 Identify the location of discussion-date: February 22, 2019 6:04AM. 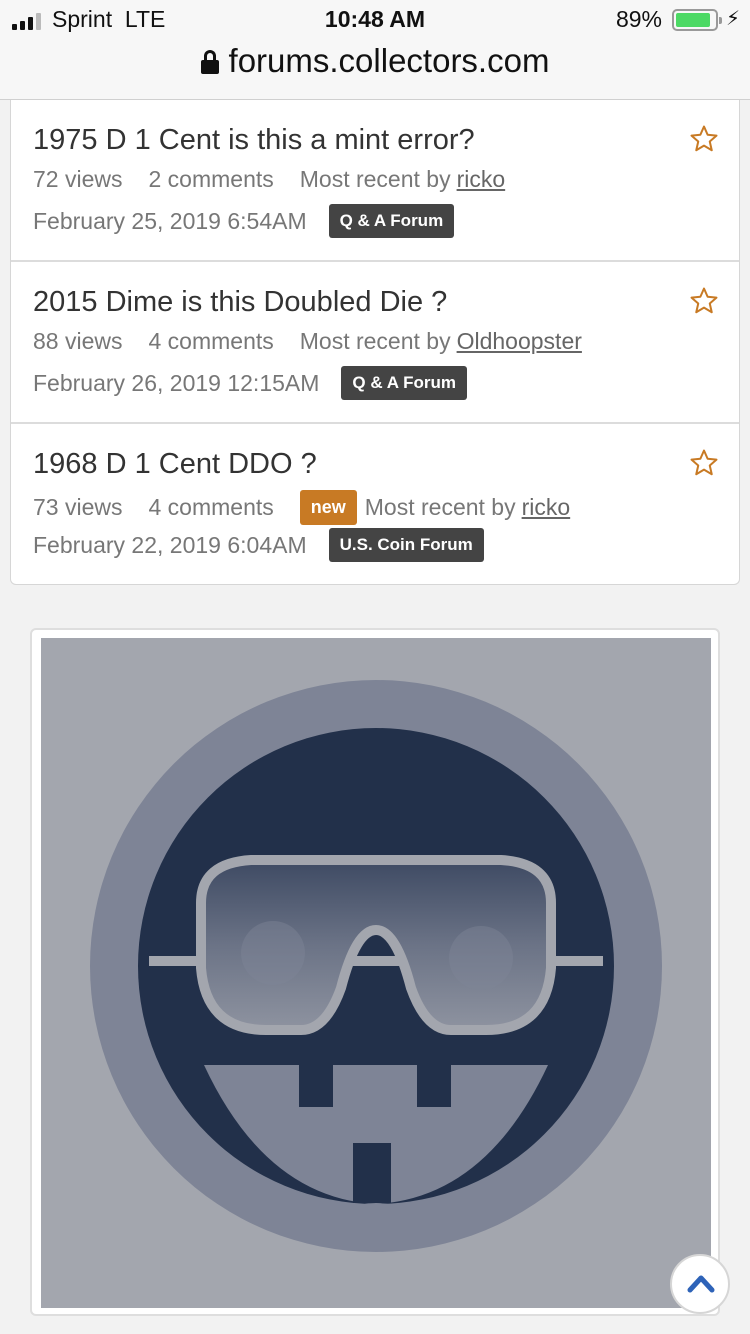
(170, 544).